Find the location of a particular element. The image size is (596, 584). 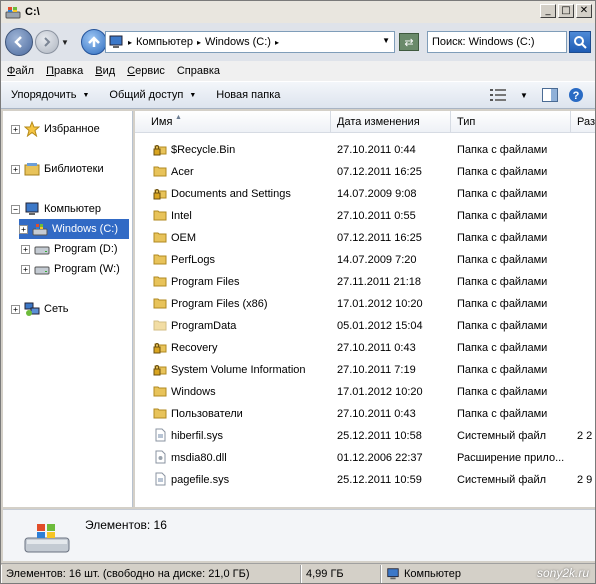

nav-label: Избранное is located at coordinates (72, 129).